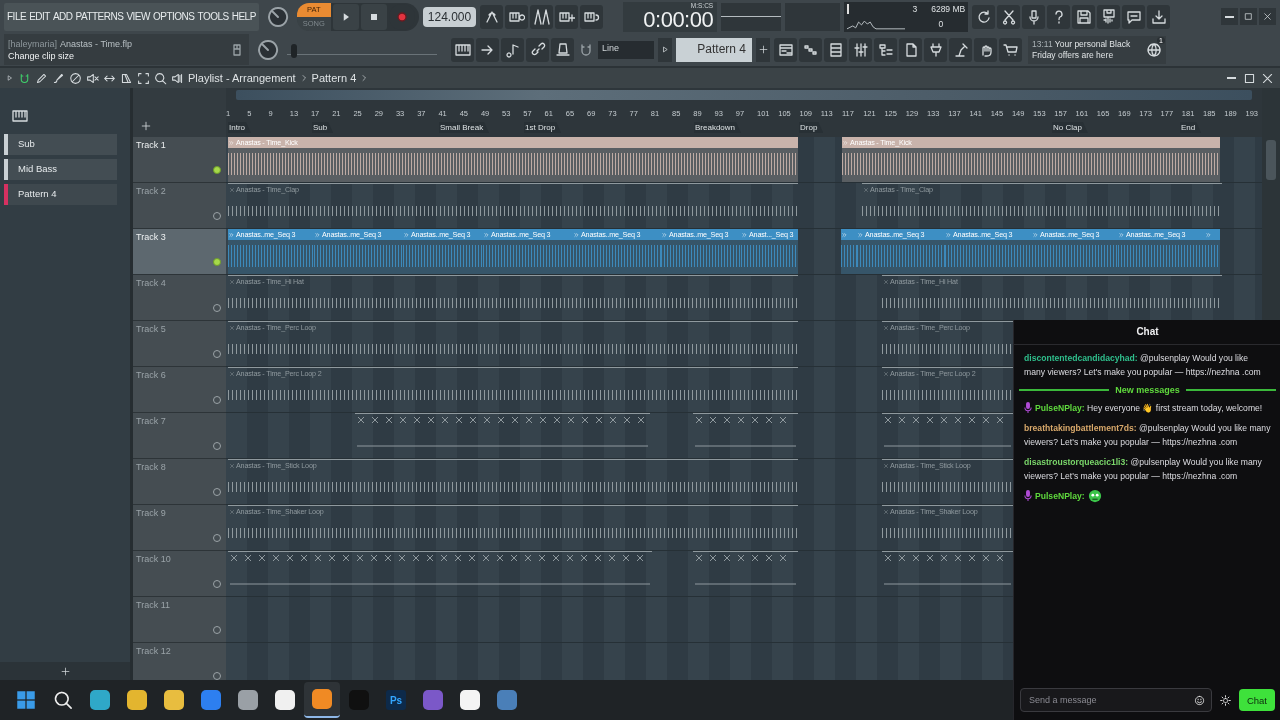 Image resolution: width=1280 pixels, height=720 pixels. I want to click on link-button, so click(537, 49).